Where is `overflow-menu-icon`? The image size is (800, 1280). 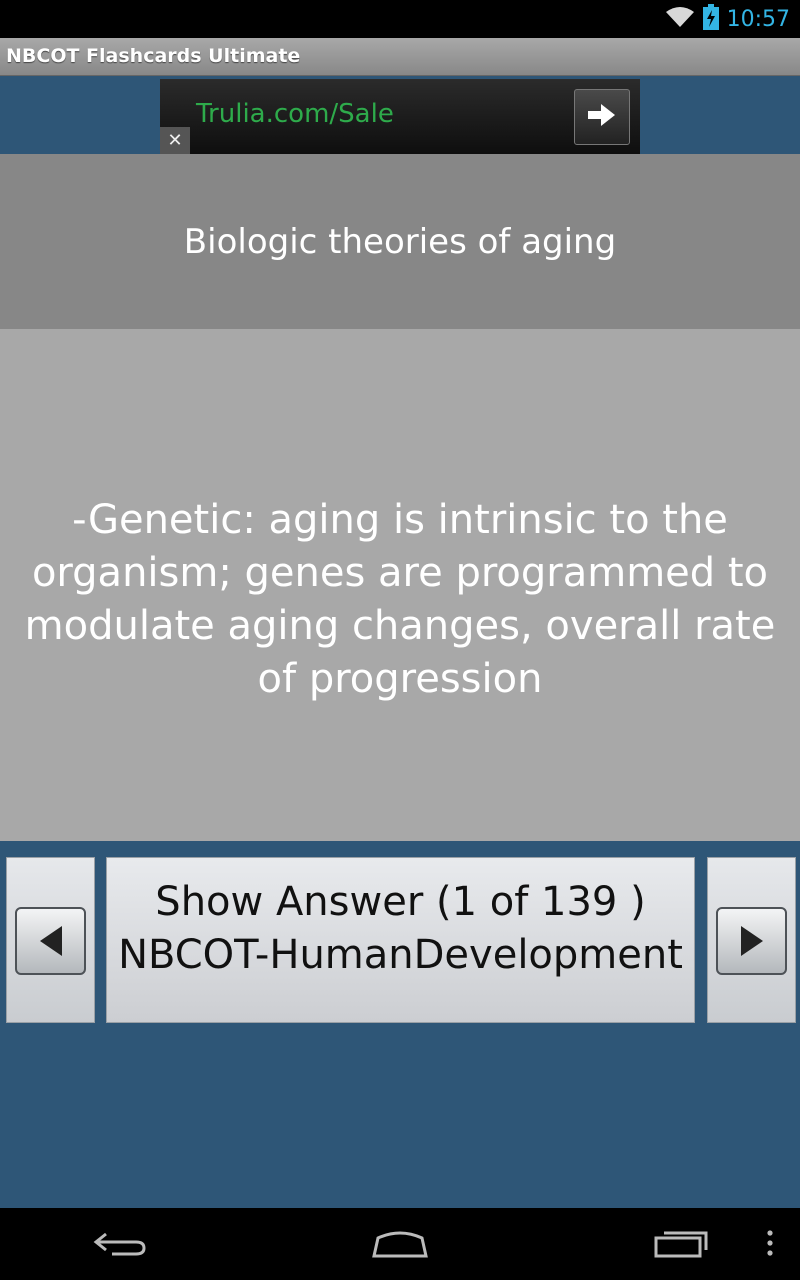 overflow-menu-icon is located at coordinates (770, 1246).